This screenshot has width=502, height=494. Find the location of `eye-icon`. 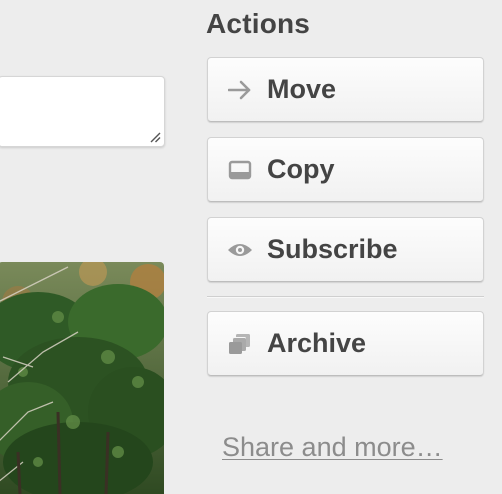

eye-icon is located at coordinates (240, 250).